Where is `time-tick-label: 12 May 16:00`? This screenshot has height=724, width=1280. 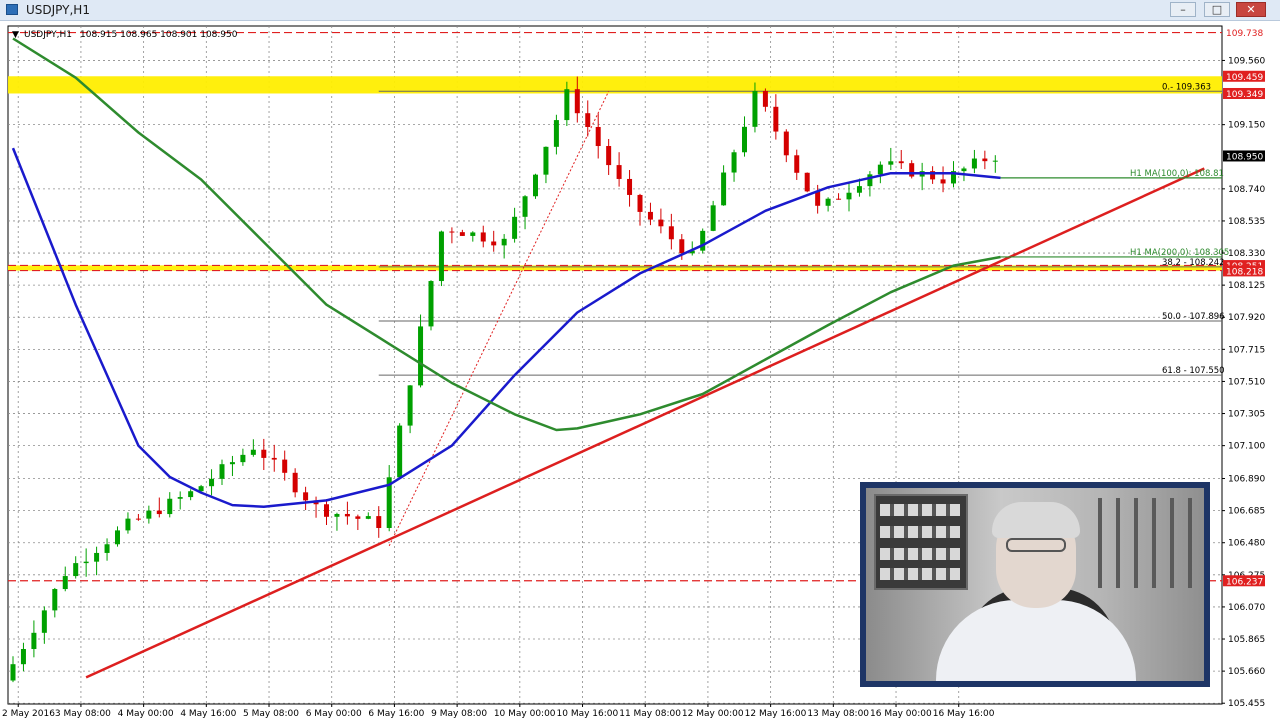 time-tick-label: 12 May 16:00 is located at coordinates (776, 714).